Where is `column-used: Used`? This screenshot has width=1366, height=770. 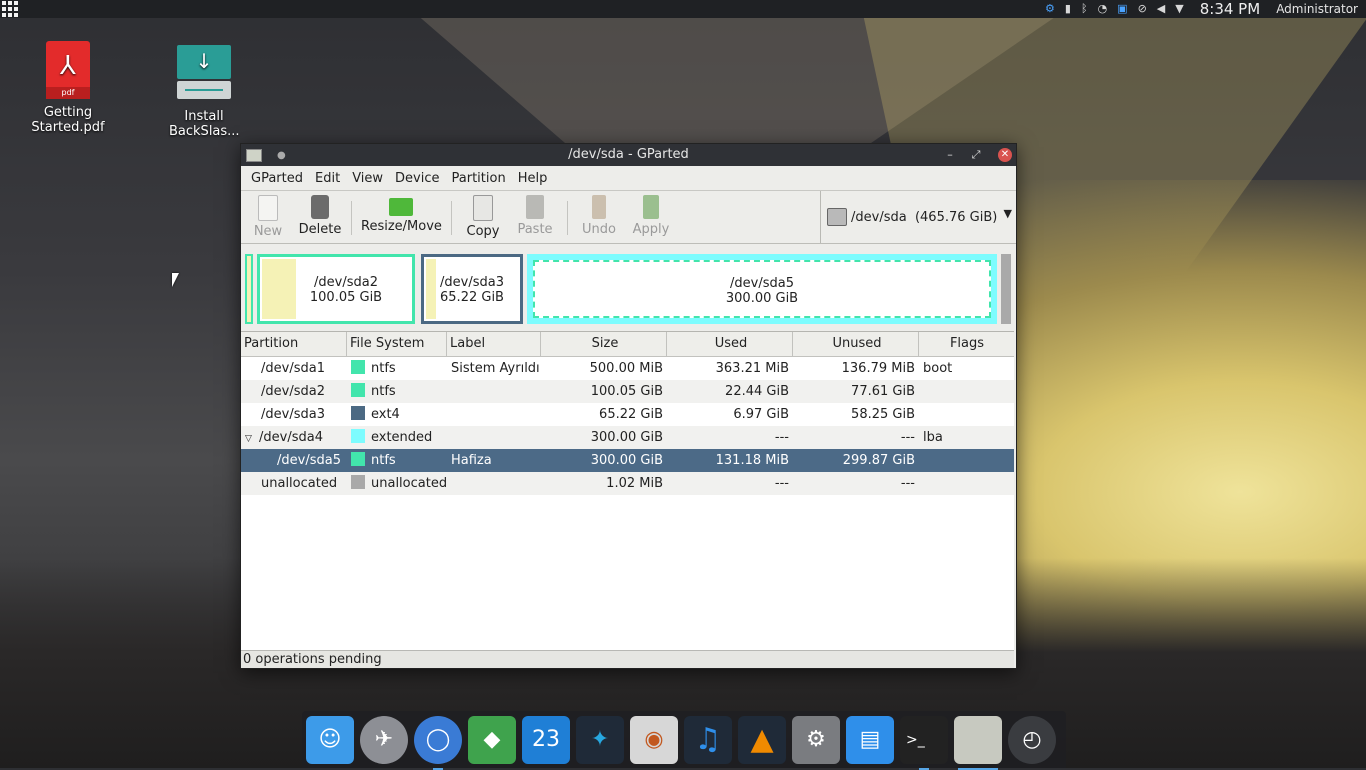 column-used: Used is located at coordinates (730, 344).